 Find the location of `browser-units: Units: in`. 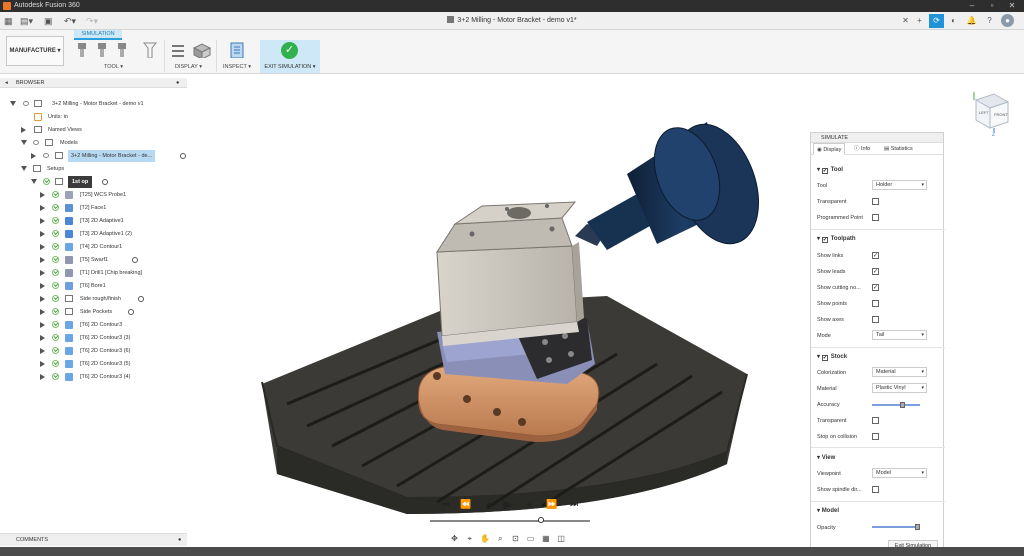

browser-units: Units: in is located at coordinates (93, 117).